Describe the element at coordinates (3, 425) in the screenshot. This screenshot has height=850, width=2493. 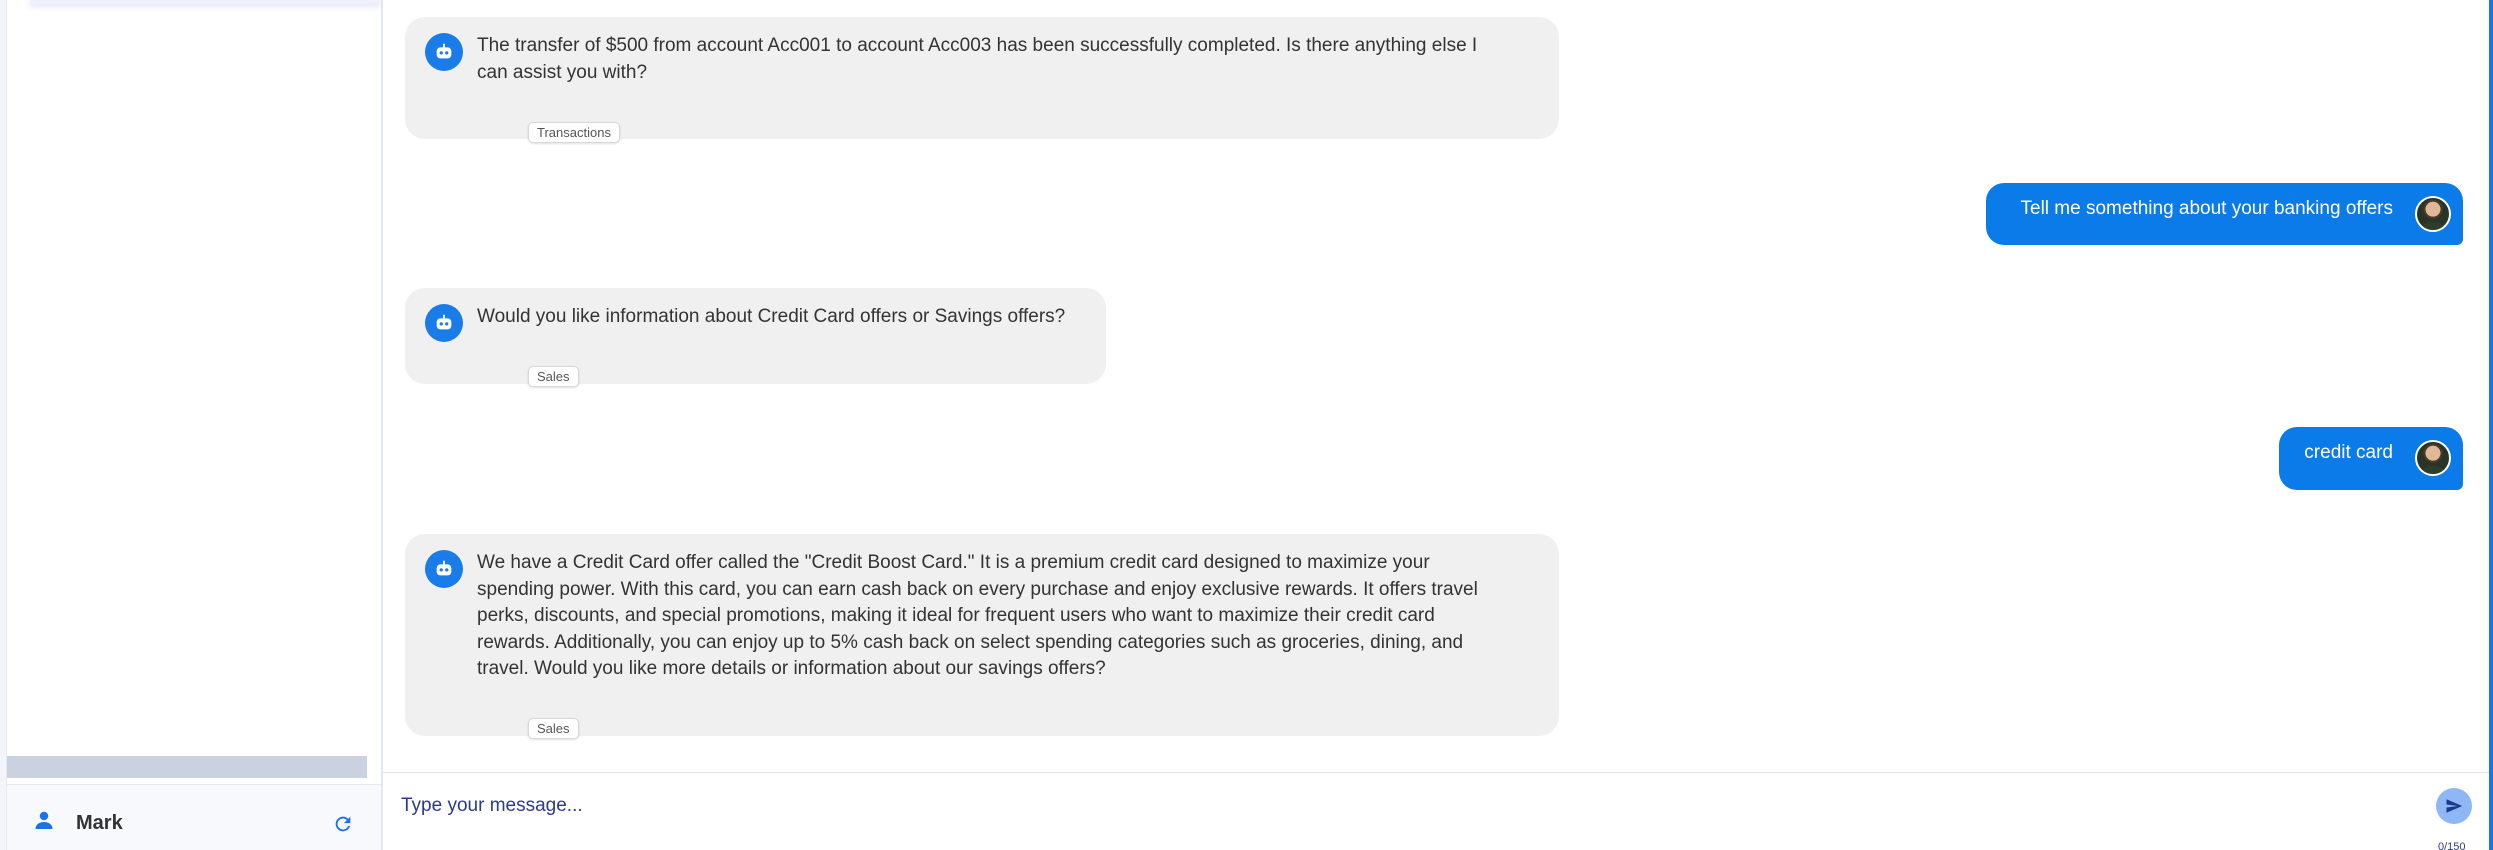
I see `sidebar-edge` at that location.